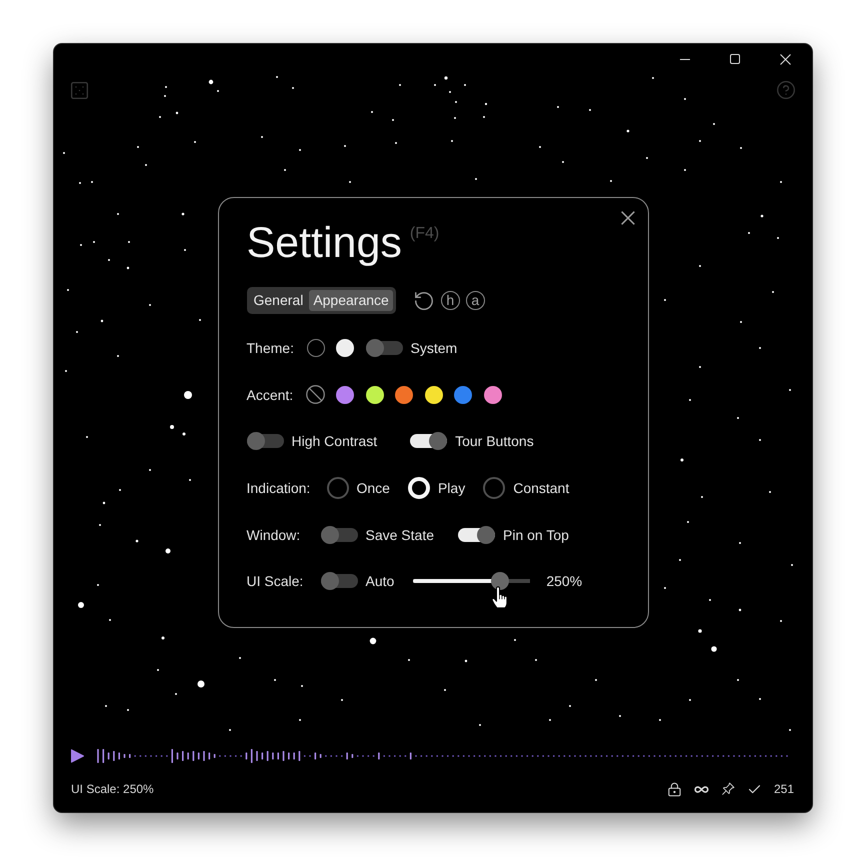  Describe the element at coordinates (279, 488) in the screenshot. I see `indication-label: Indication:` at that location.